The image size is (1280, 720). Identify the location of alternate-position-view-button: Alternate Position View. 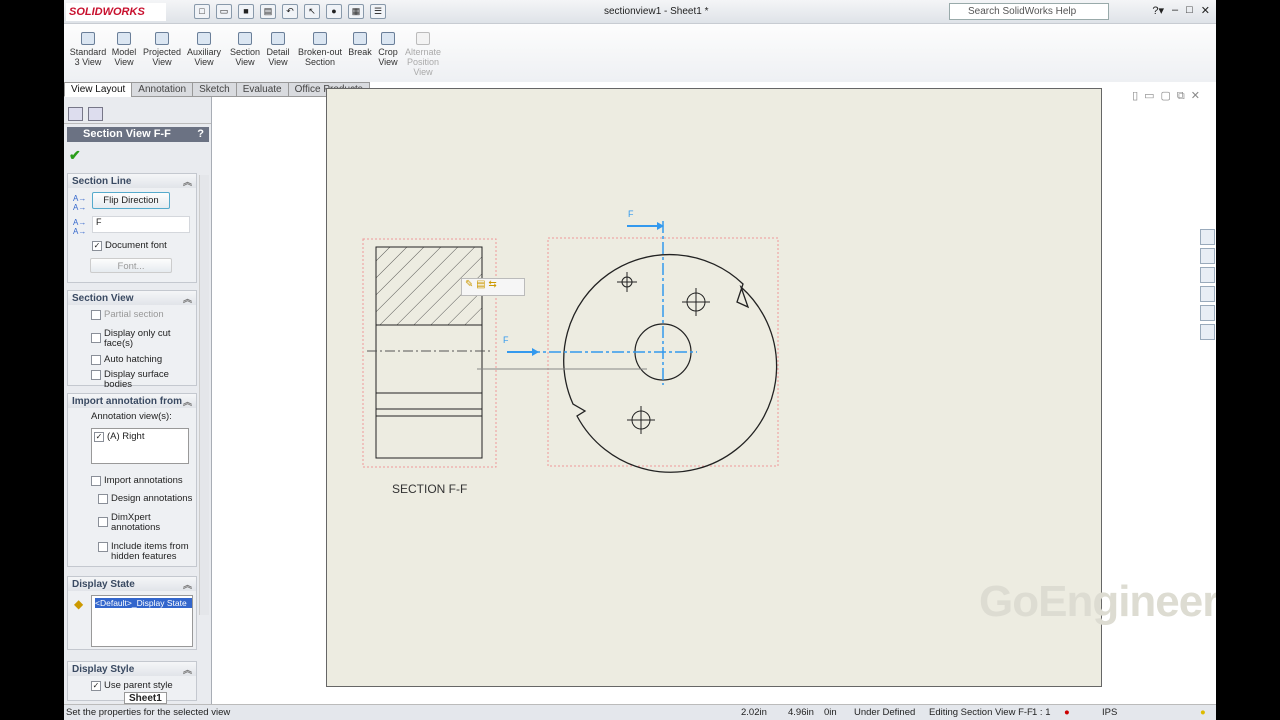
(423, 54).